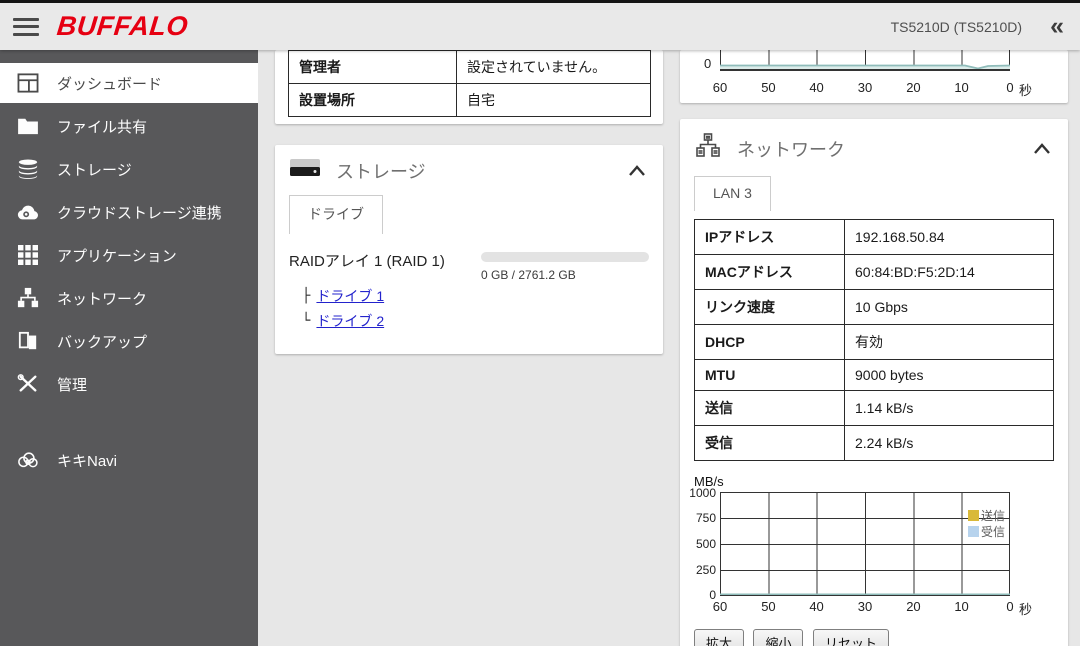 Image resolution: width=1080 pixels, height=646 pixels. I want to click on list-item: └ ドライブ 2, so click(391, 321).